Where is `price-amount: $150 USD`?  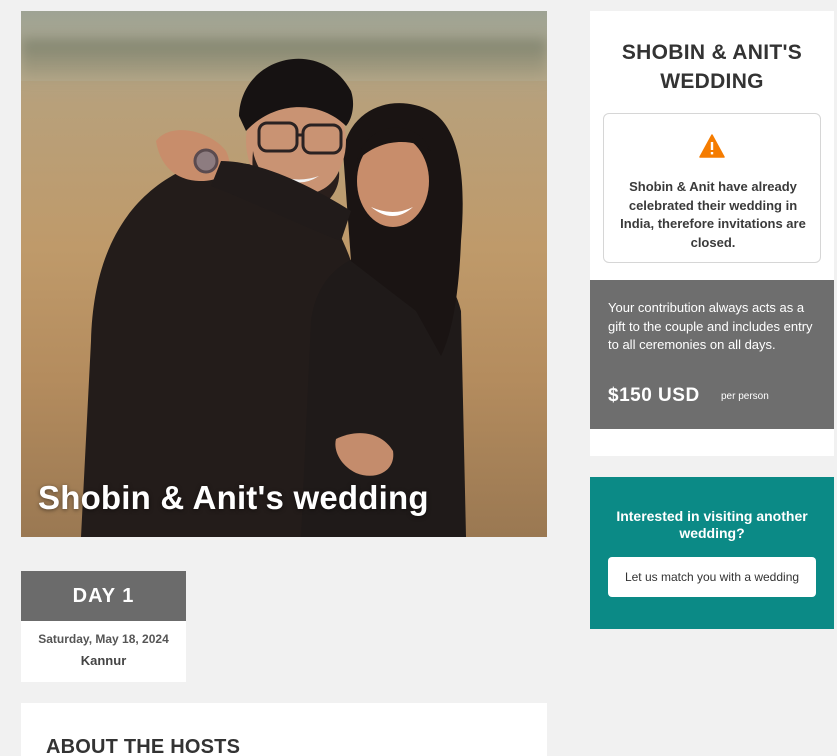
price-amount: $150 USD is located at coordinates (654, 395).